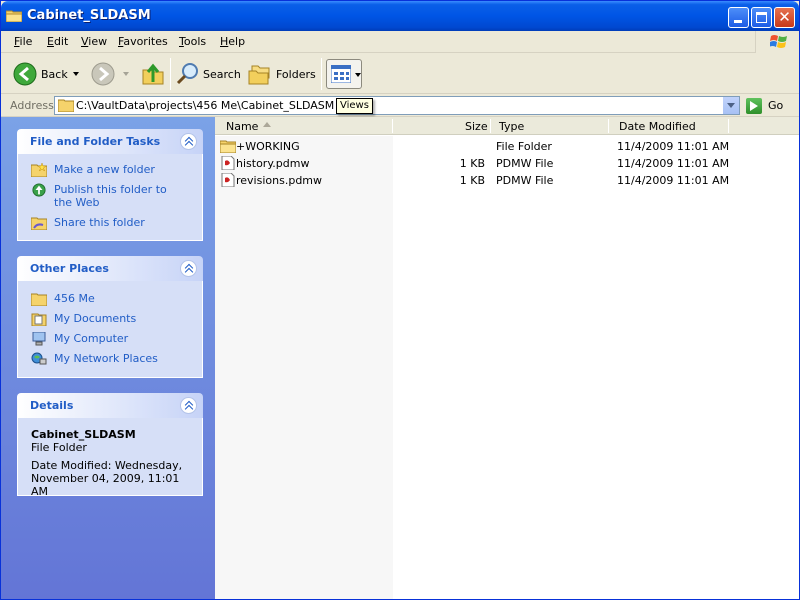  I want to click on place-456-me: 456 Me, so click(111, 299).